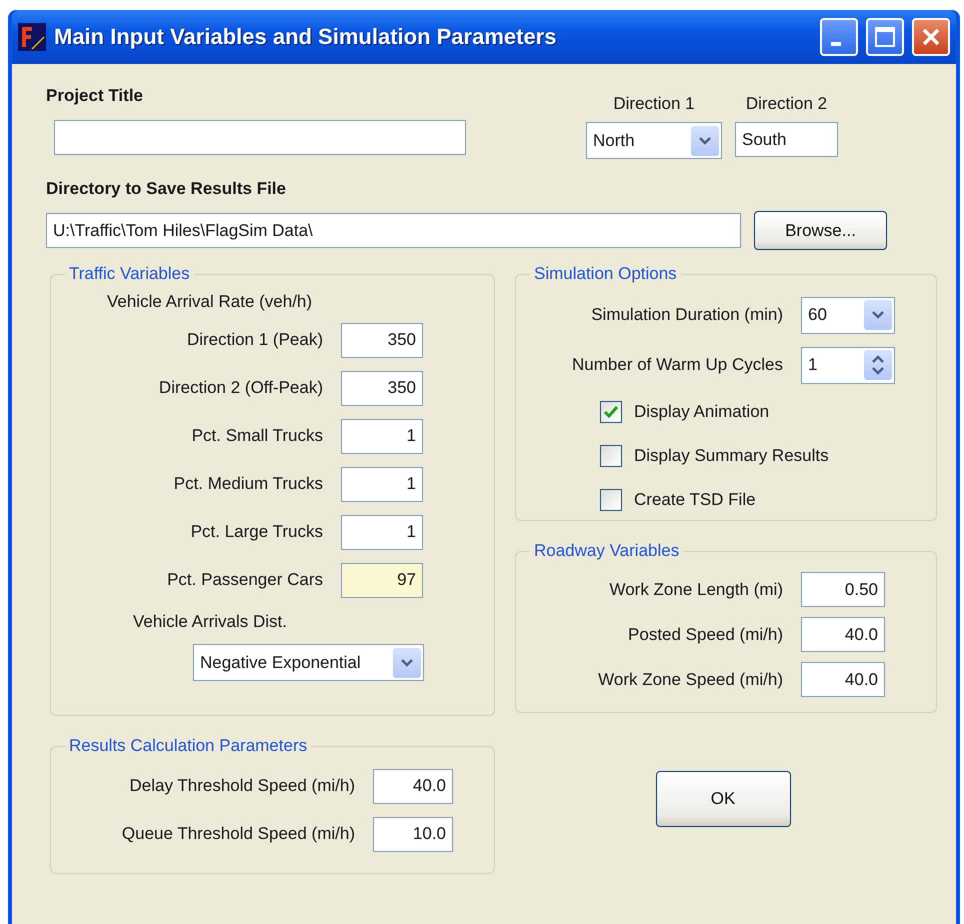  What do you see at coordinates (878, 365) in the screenshot?
I see `up-down-arrows-icon` at bounding box center [878, 365].